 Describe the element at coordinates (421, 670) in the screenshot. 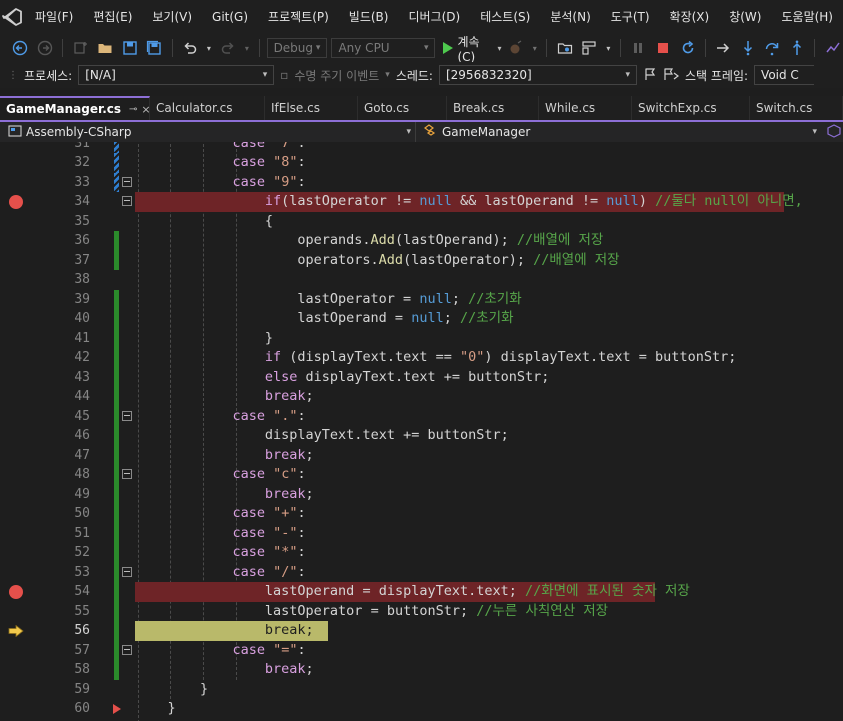

I see `code-line: 58 break;` at that location.